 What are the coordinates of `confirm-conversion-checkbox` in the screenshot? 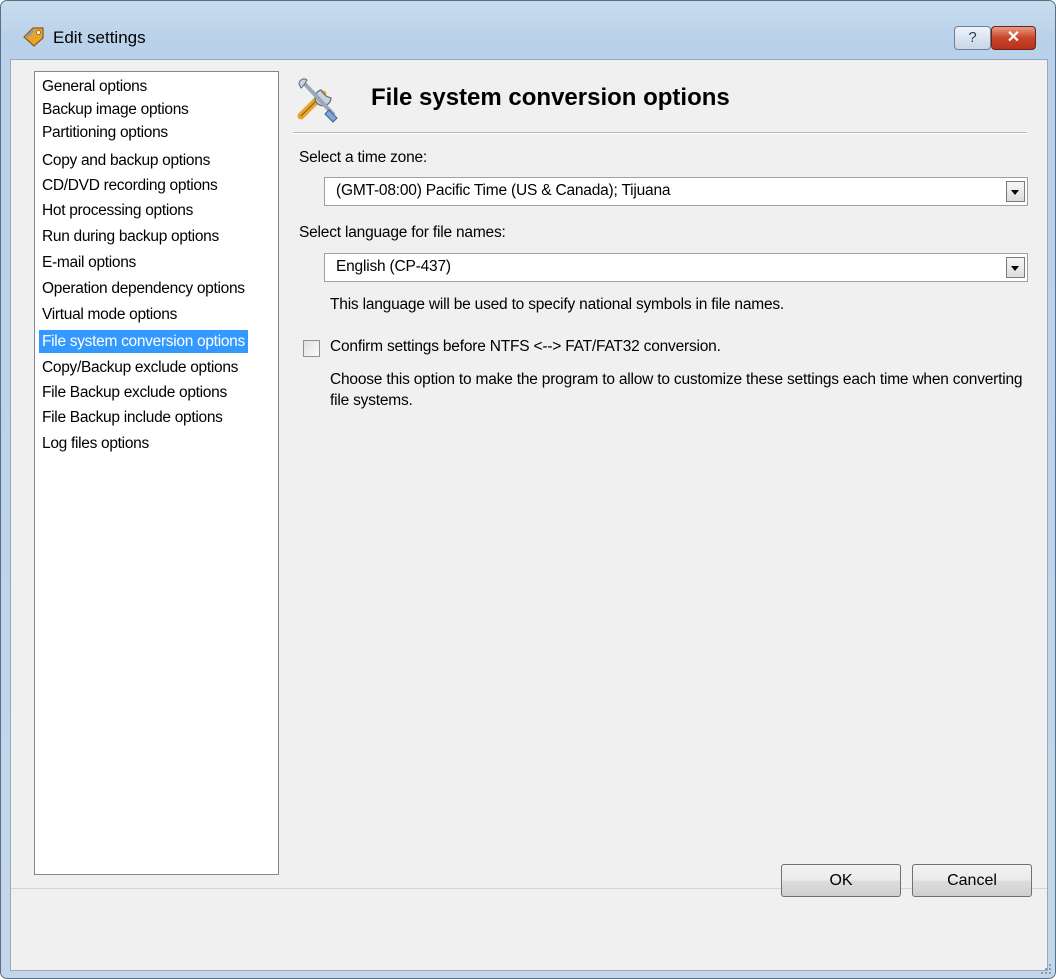 It's located at (311, 348).